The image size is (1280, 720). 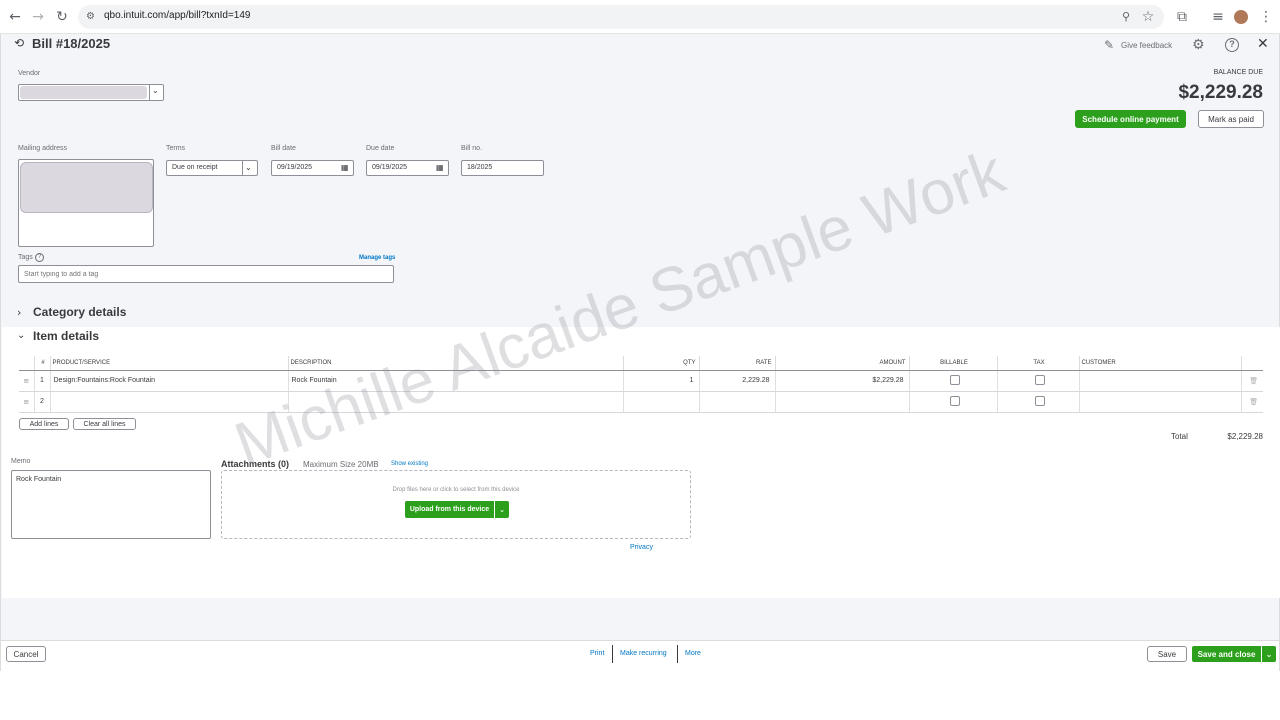 What do you see at coordinates (1038, 363) in the screenshot?
I see `tax-column-header: TAX` at bounding box center [1038, 363].